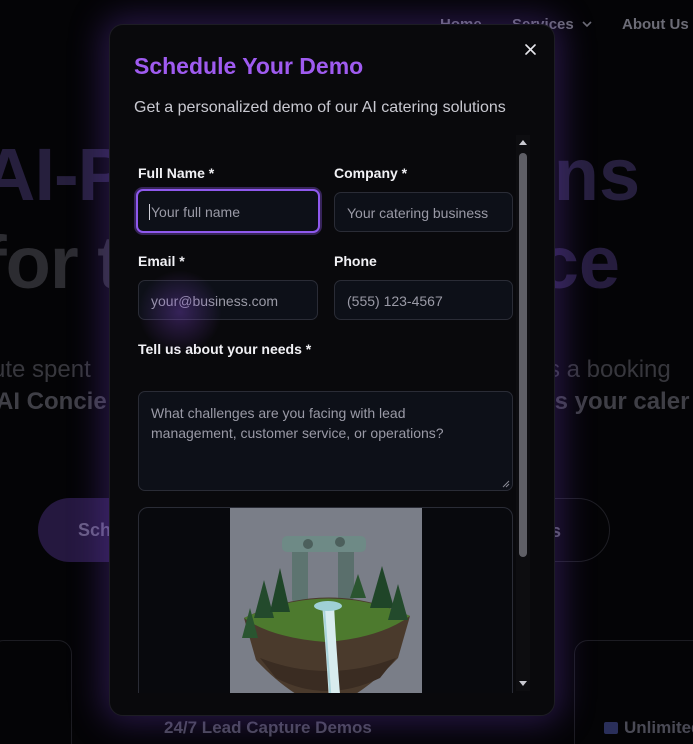 The width and height of the screenshot is (693, 744). Describe the element at coordinates (609, 369) in the screenshot. I see `hero-subtext-line1-right: s a booking` at that location.